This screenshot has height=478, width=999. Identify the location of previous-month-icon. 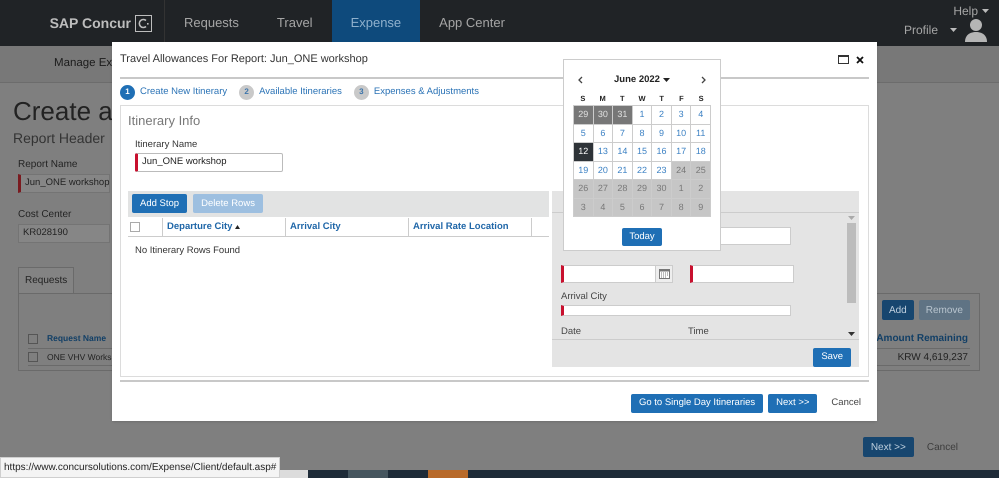
(580, 80).